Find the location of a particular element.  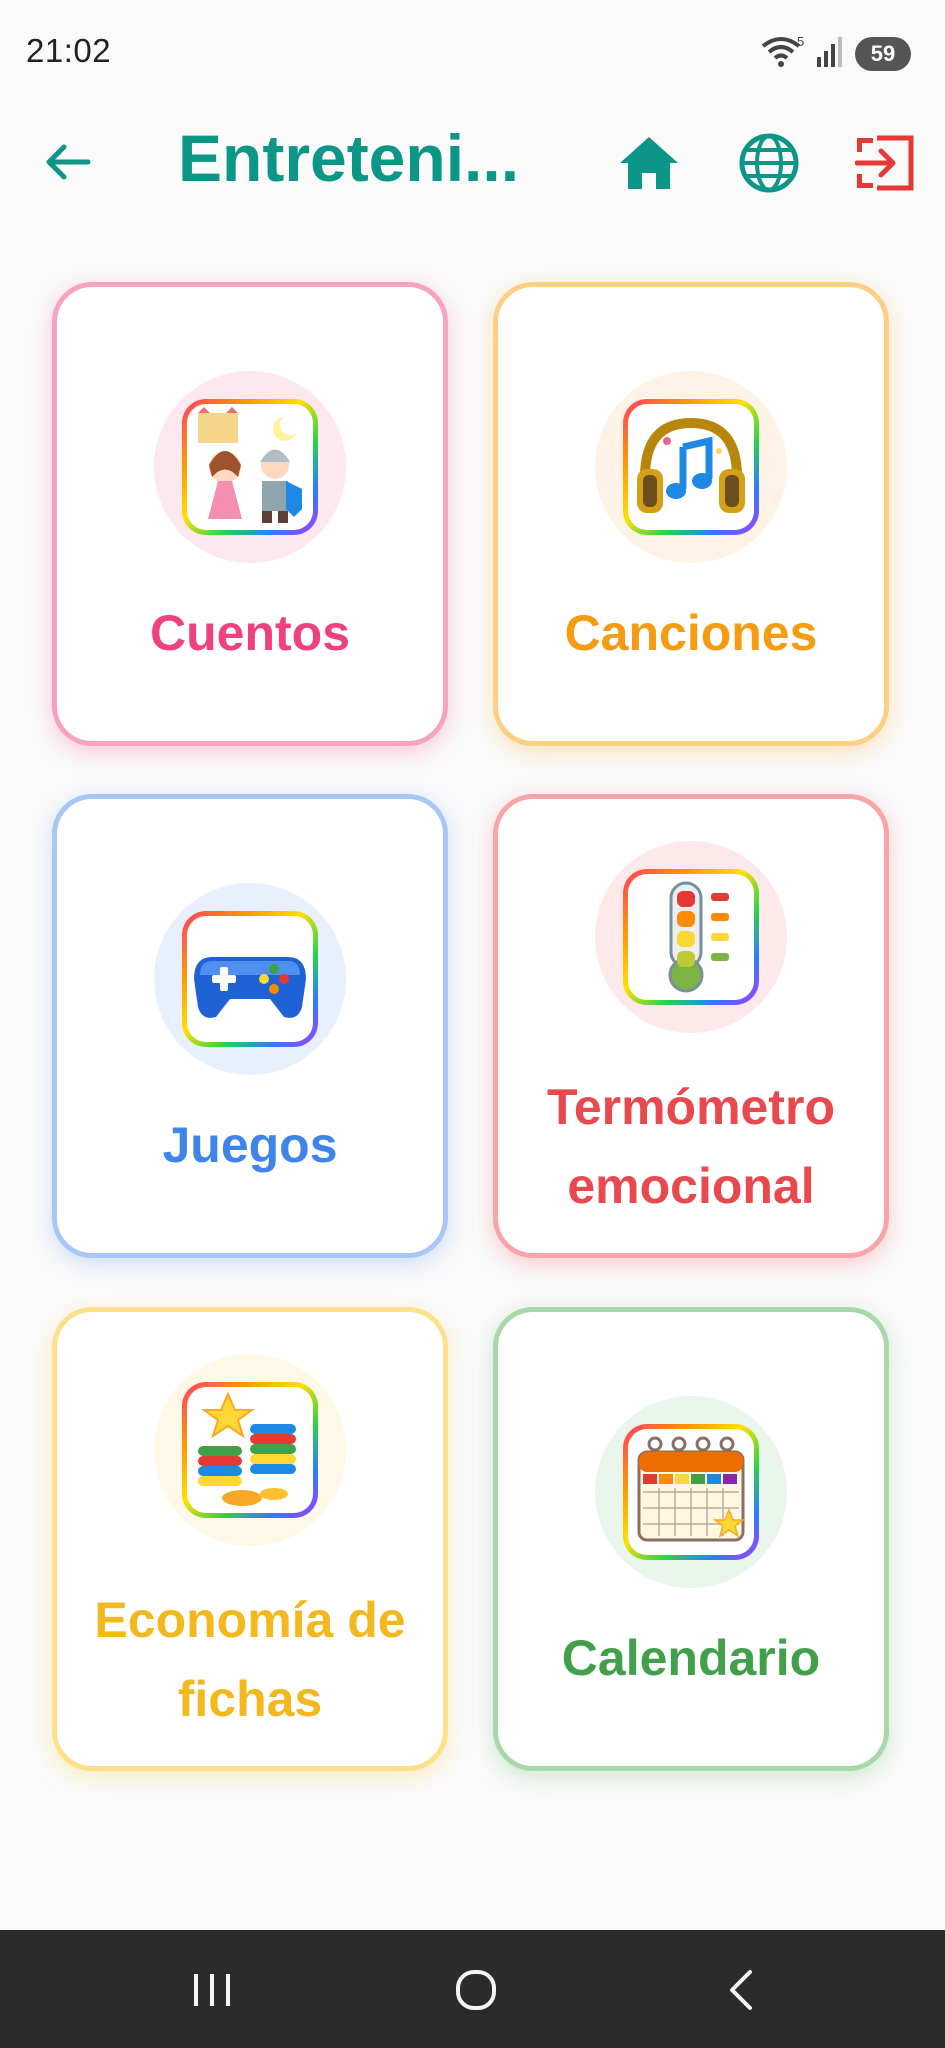

canciones-icon-circle is located at coordinates (691, 467).